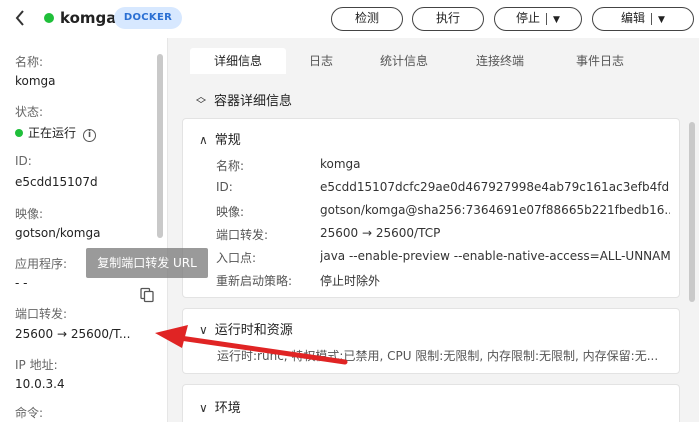 This screenshot has height=422, width=699. I want to click on docker-badge: DOCKER, so click(148, 18).